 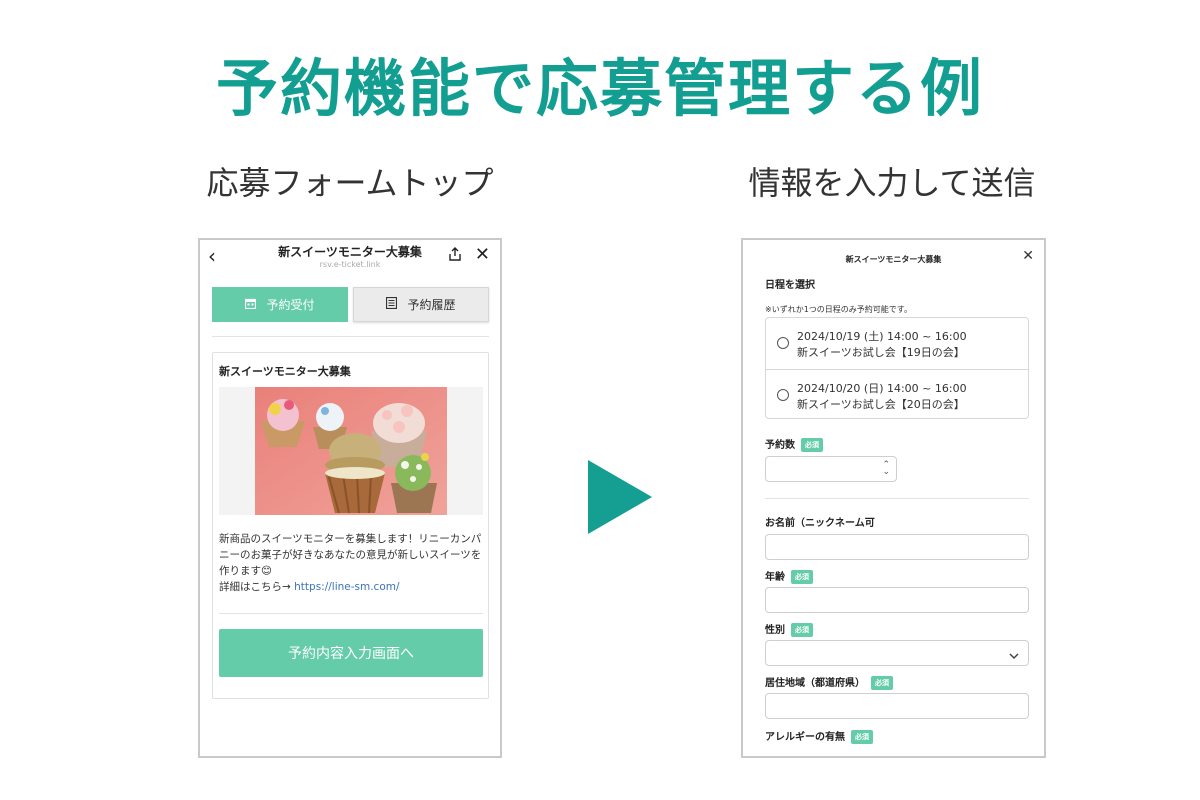 I want to click on age-label: 年齢 必須, so click(x=789, y=576).